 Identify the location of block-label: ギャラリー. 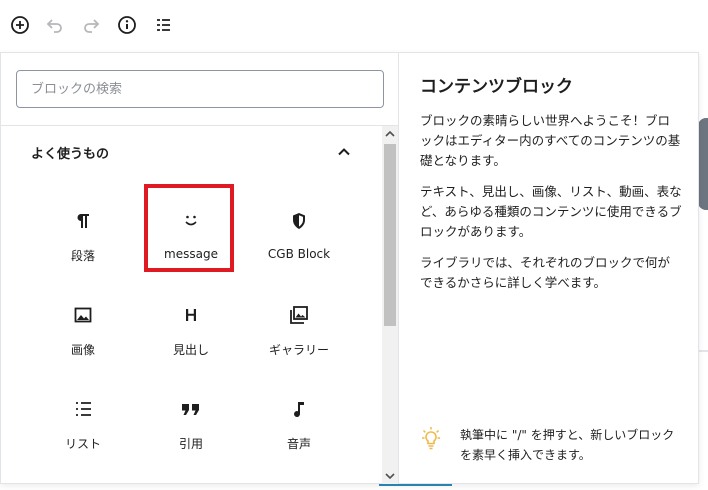
(298, 350).